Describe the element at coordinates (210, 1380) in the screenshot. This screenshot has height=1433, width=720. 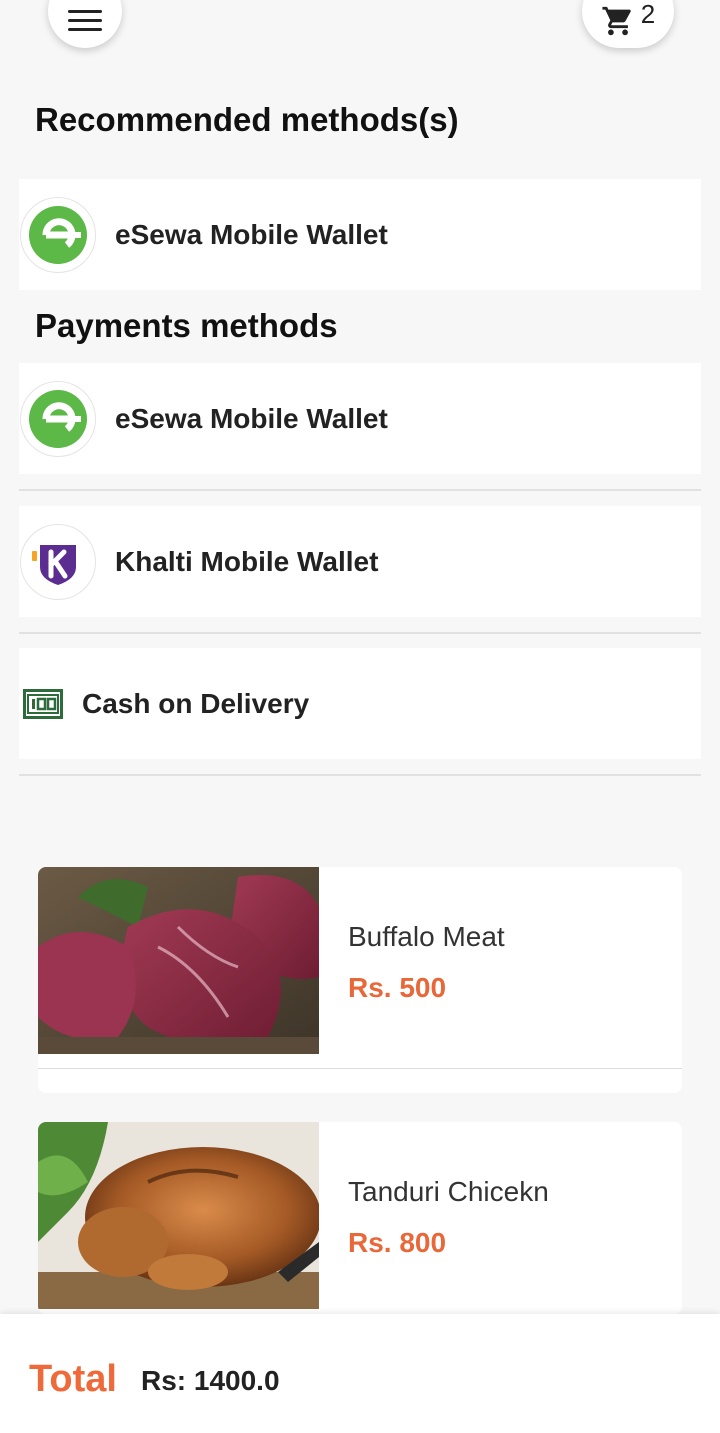
I see `total-value: Rs: 1400.0` at that location.